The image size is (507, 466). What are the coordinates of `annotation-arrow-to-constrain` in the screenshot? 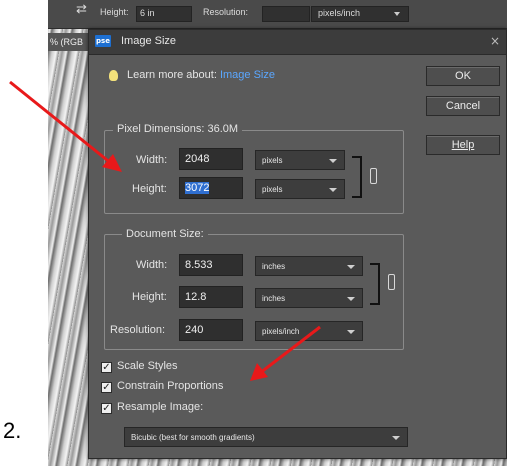 It's located at (285, 353).